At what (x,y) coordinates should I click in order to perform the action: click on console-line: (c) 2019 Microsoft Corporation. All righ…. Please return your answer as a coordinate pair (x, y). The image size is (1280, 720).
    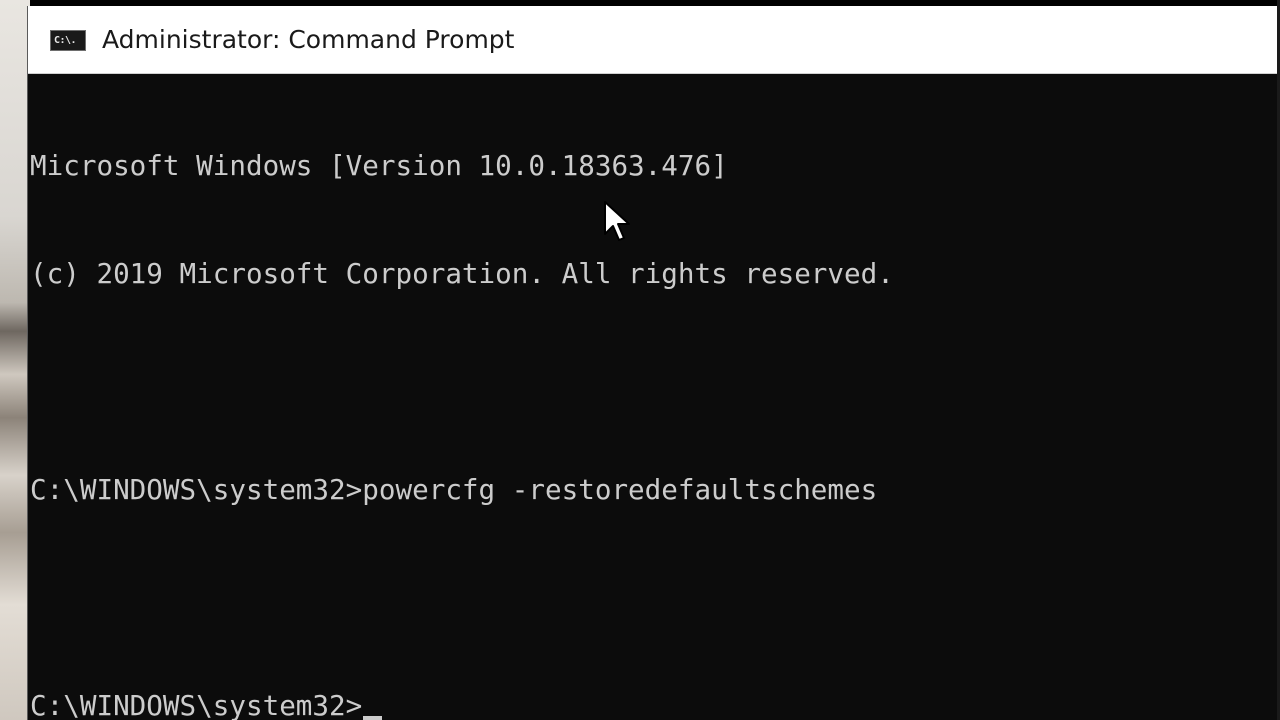
    Looking at the image, I should click on (462, 273).